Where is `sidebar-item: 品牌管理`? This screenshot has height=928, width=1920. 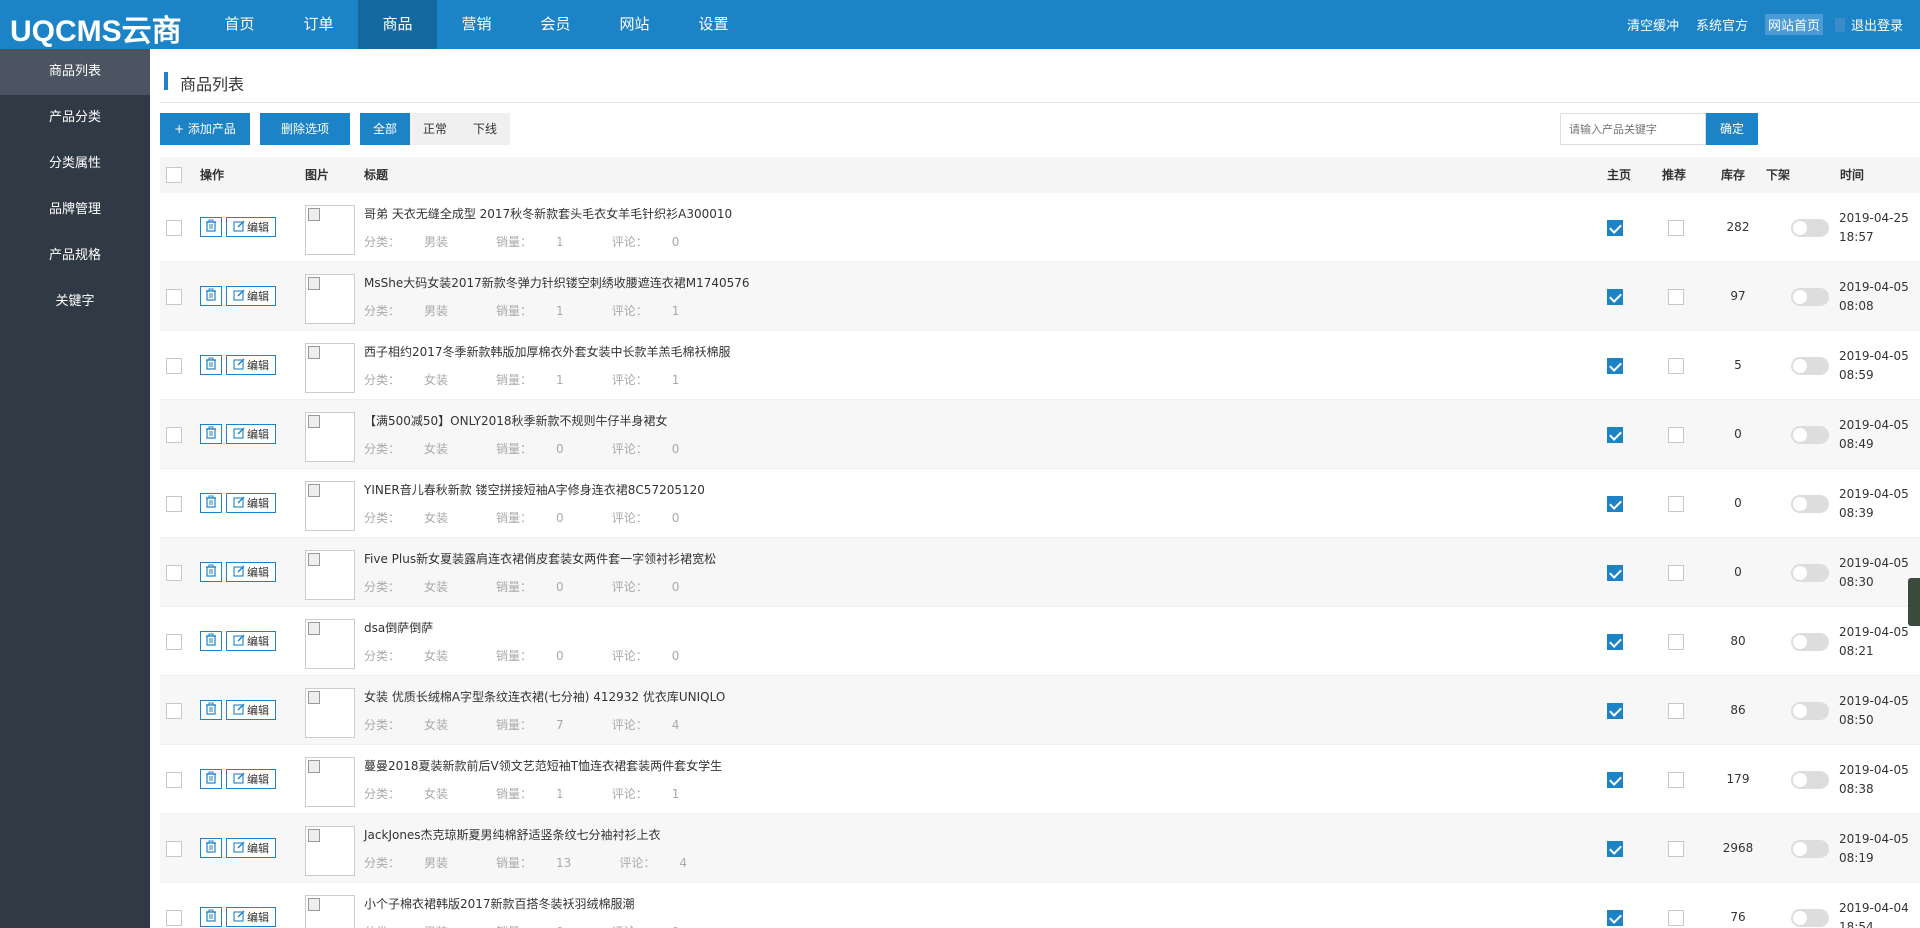
sidebar-item: 品牌管理 is located at coordinates (75, 210).